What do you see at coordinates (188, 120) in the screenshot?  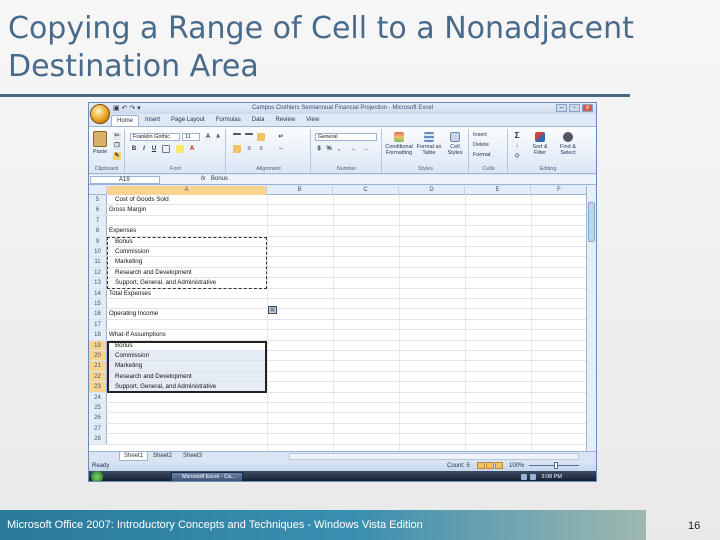 I see `tab-page-layout: Page Layout` at bounding box center [188, 120].